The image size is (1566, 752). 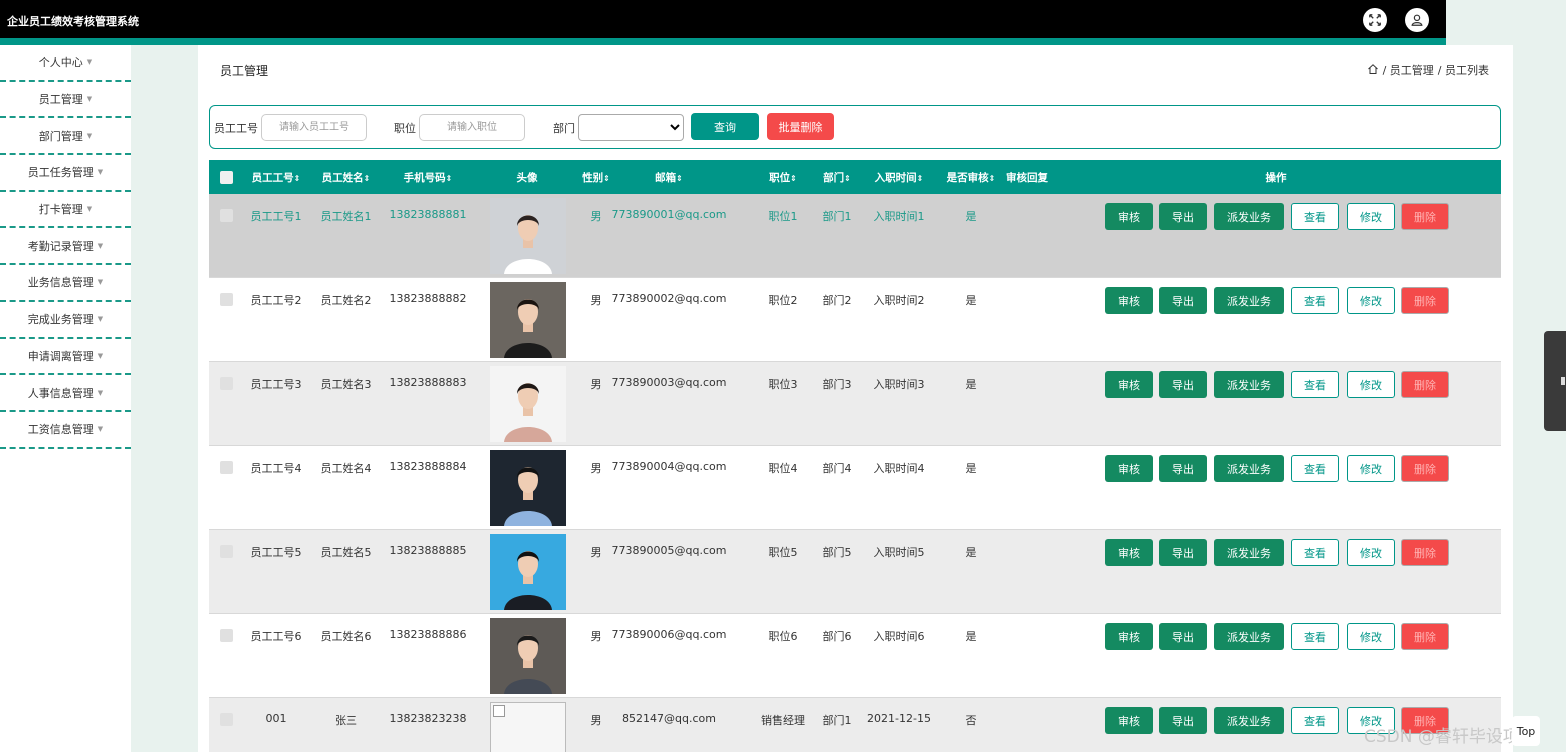 What do you see at coordinates (837, 177) in the screenshot?
I see `column-header: 部门⇕` at bounding box center [837, 177].